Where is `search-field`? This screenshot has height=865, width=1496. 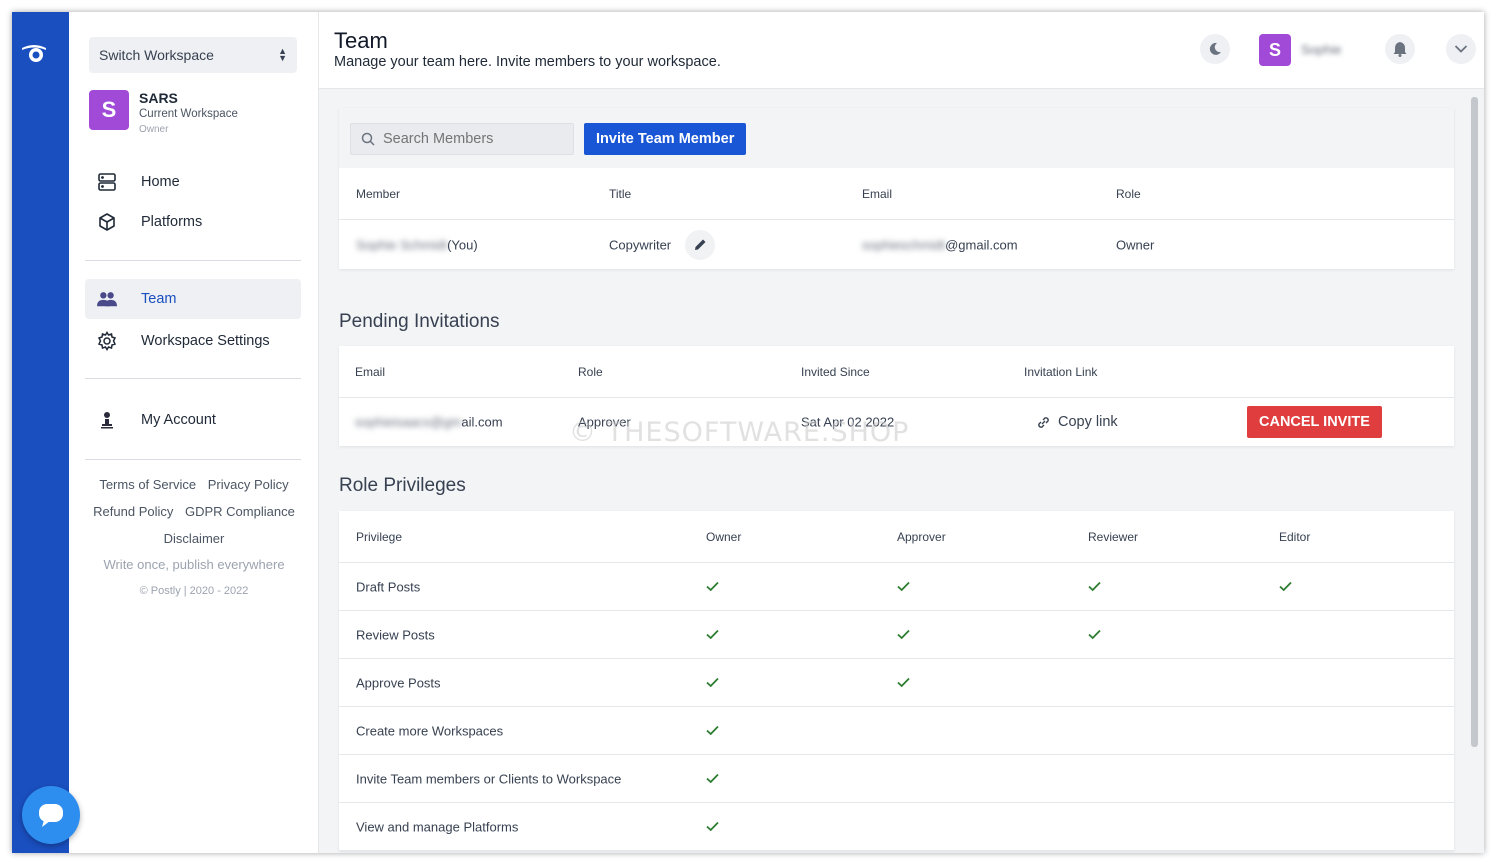 search-field is located at coordinates (462, 139).